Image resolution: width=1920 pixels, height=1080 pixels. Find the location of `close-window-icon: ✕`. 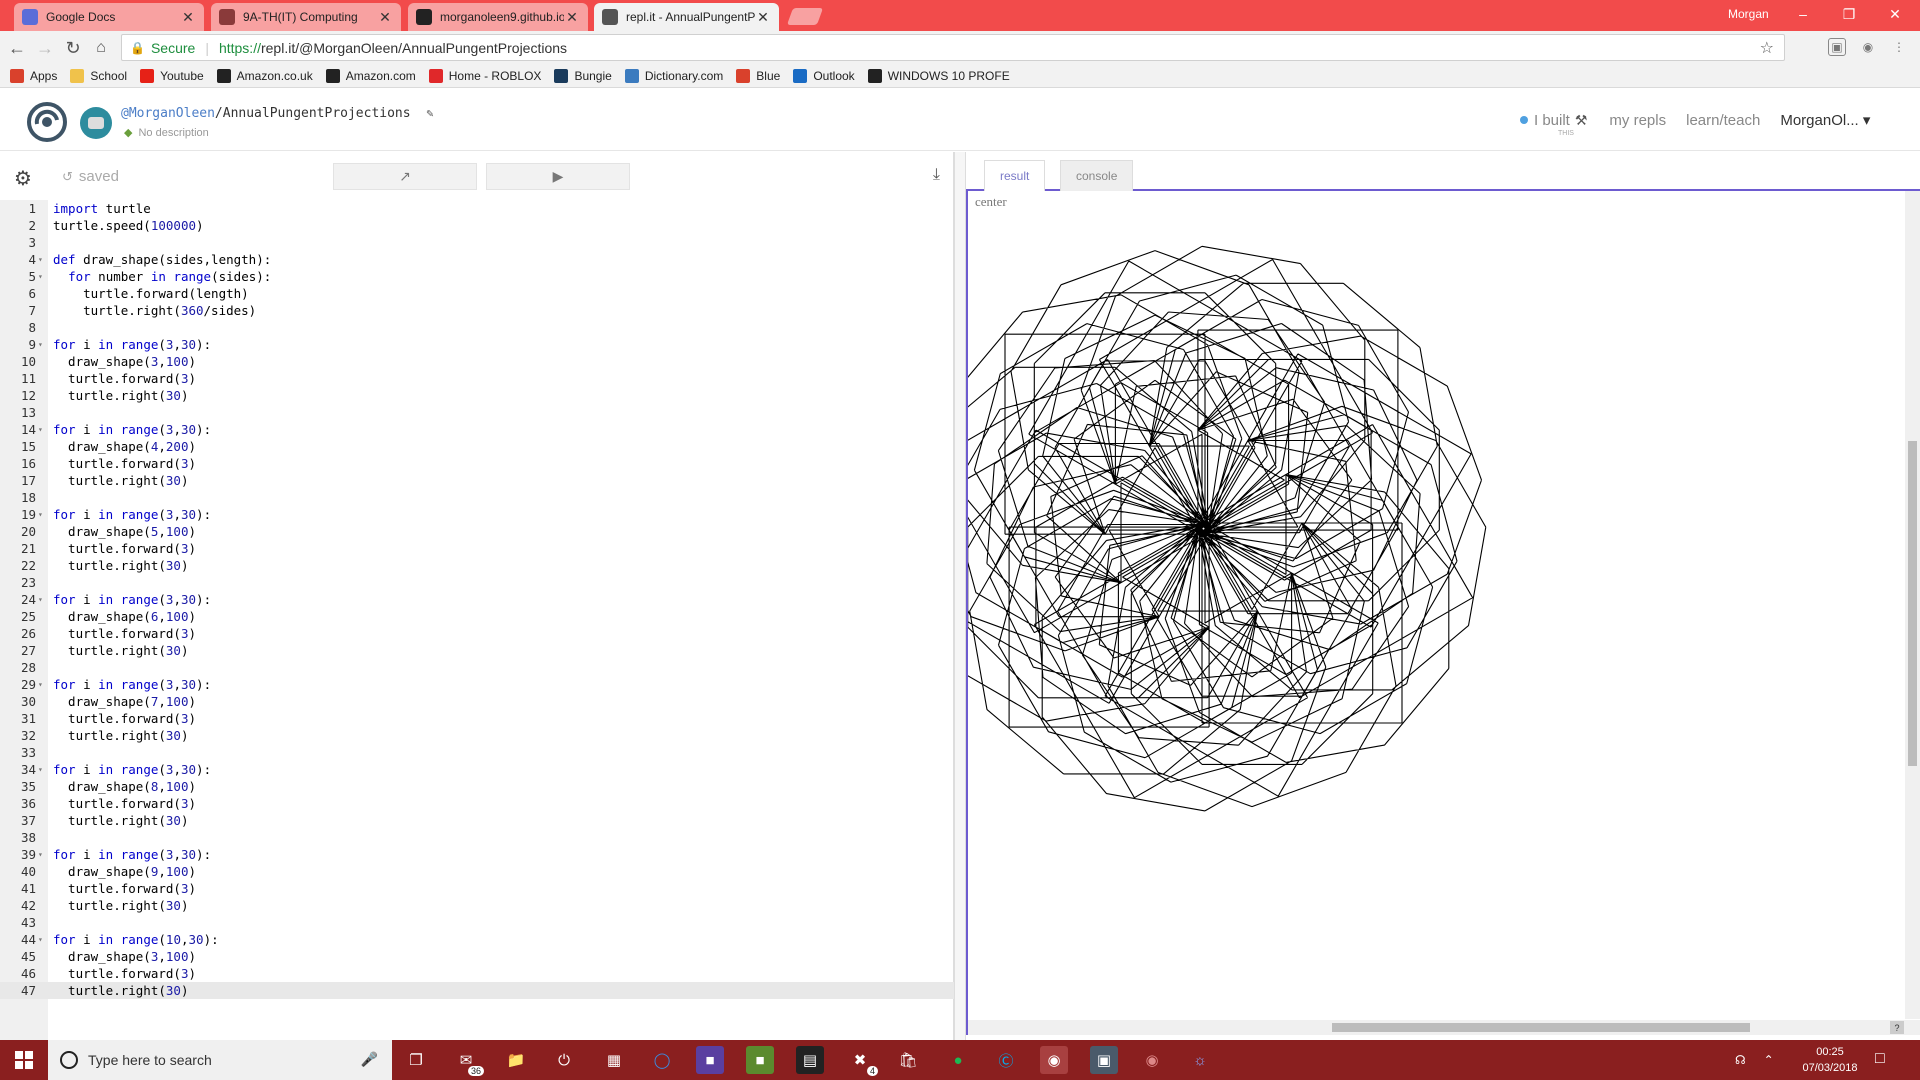

close-window-icon: ✕ is located at coordinates (1895, 14).